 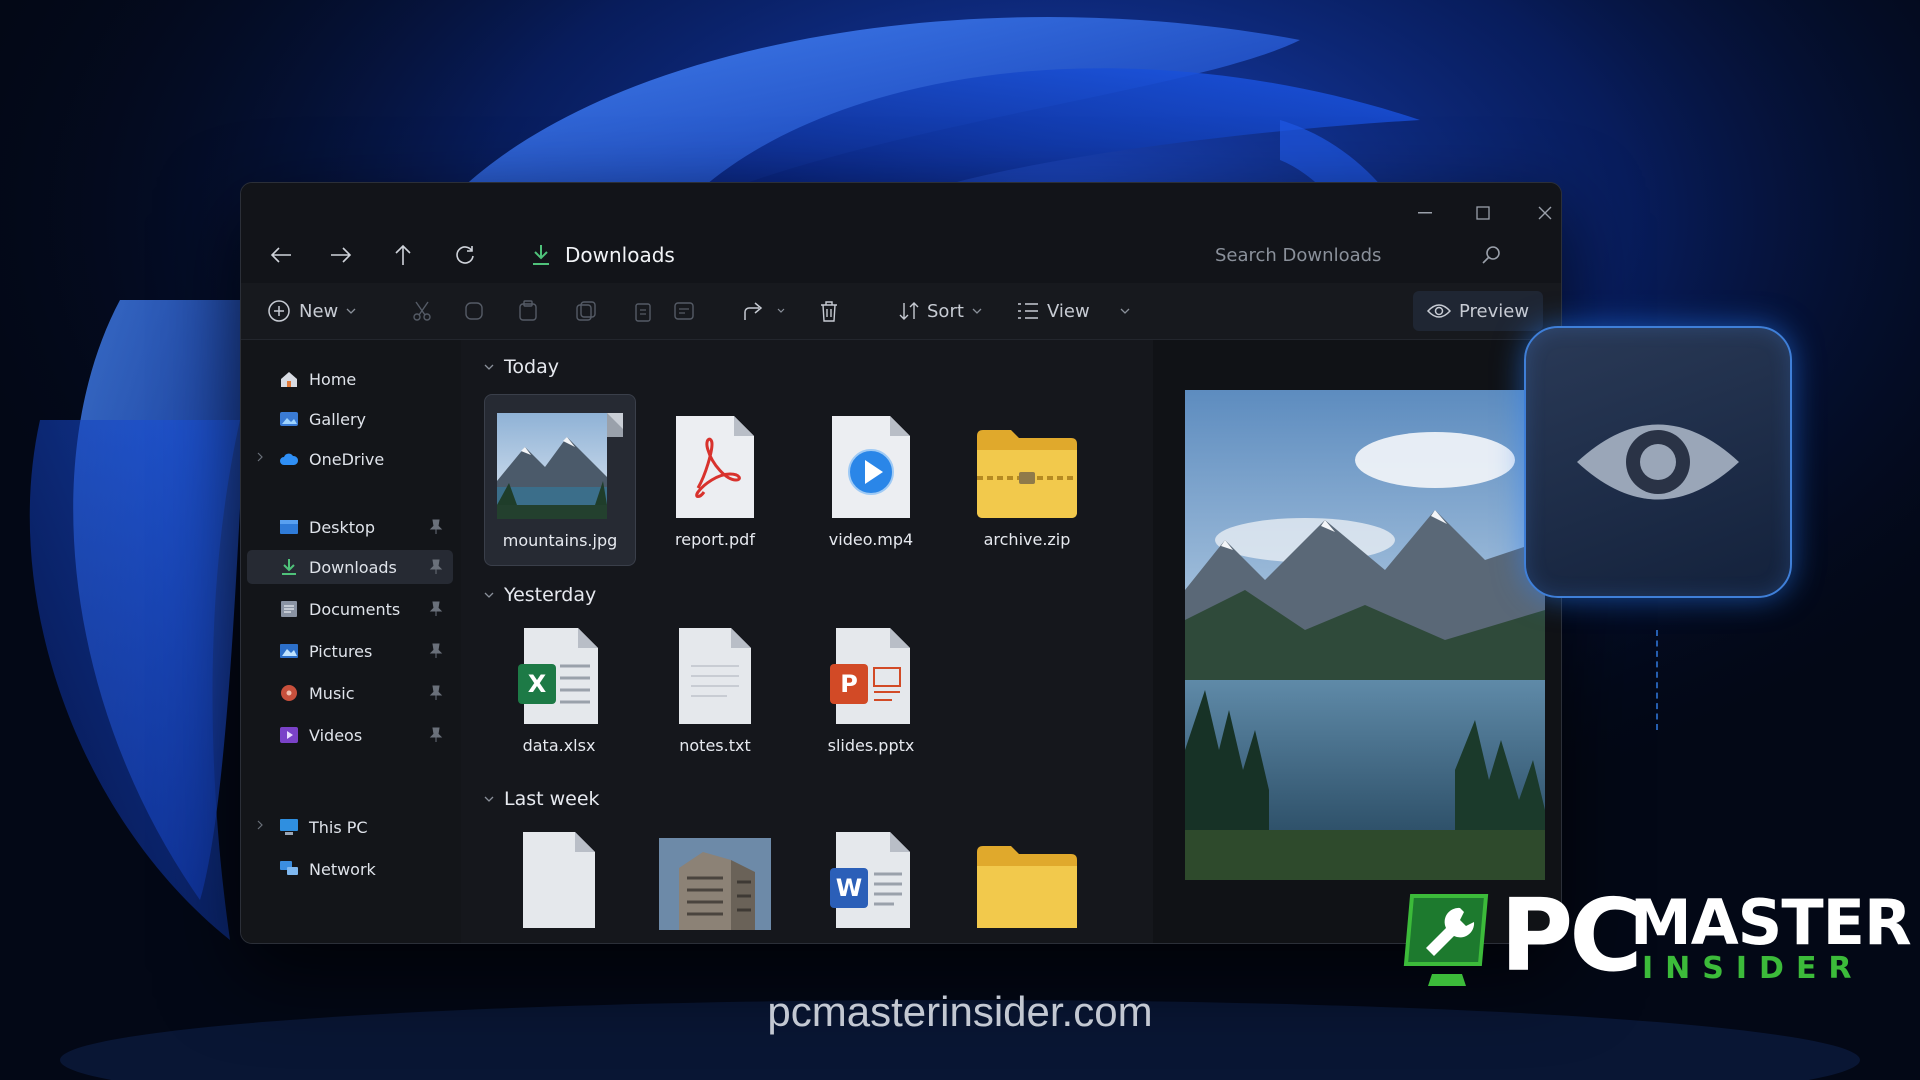 I want to click on new-button: New, so click(x=311, y=311).